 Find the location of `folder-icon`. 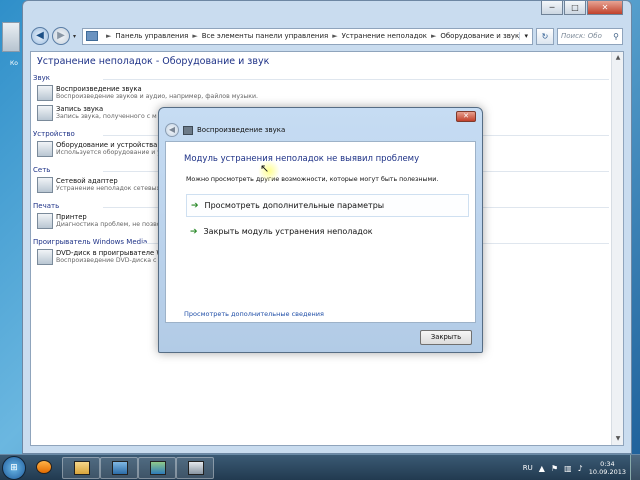

folder-icon is located at coordinates (82, 468).